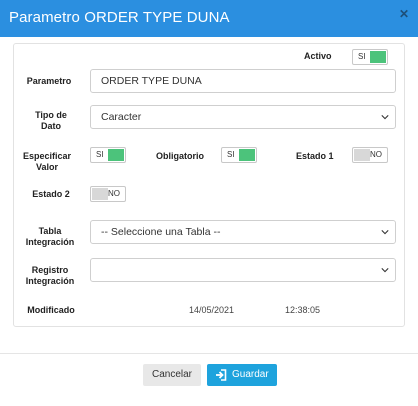  I want to click on tipo-dato-selected: Caracter, so click(121, 117).